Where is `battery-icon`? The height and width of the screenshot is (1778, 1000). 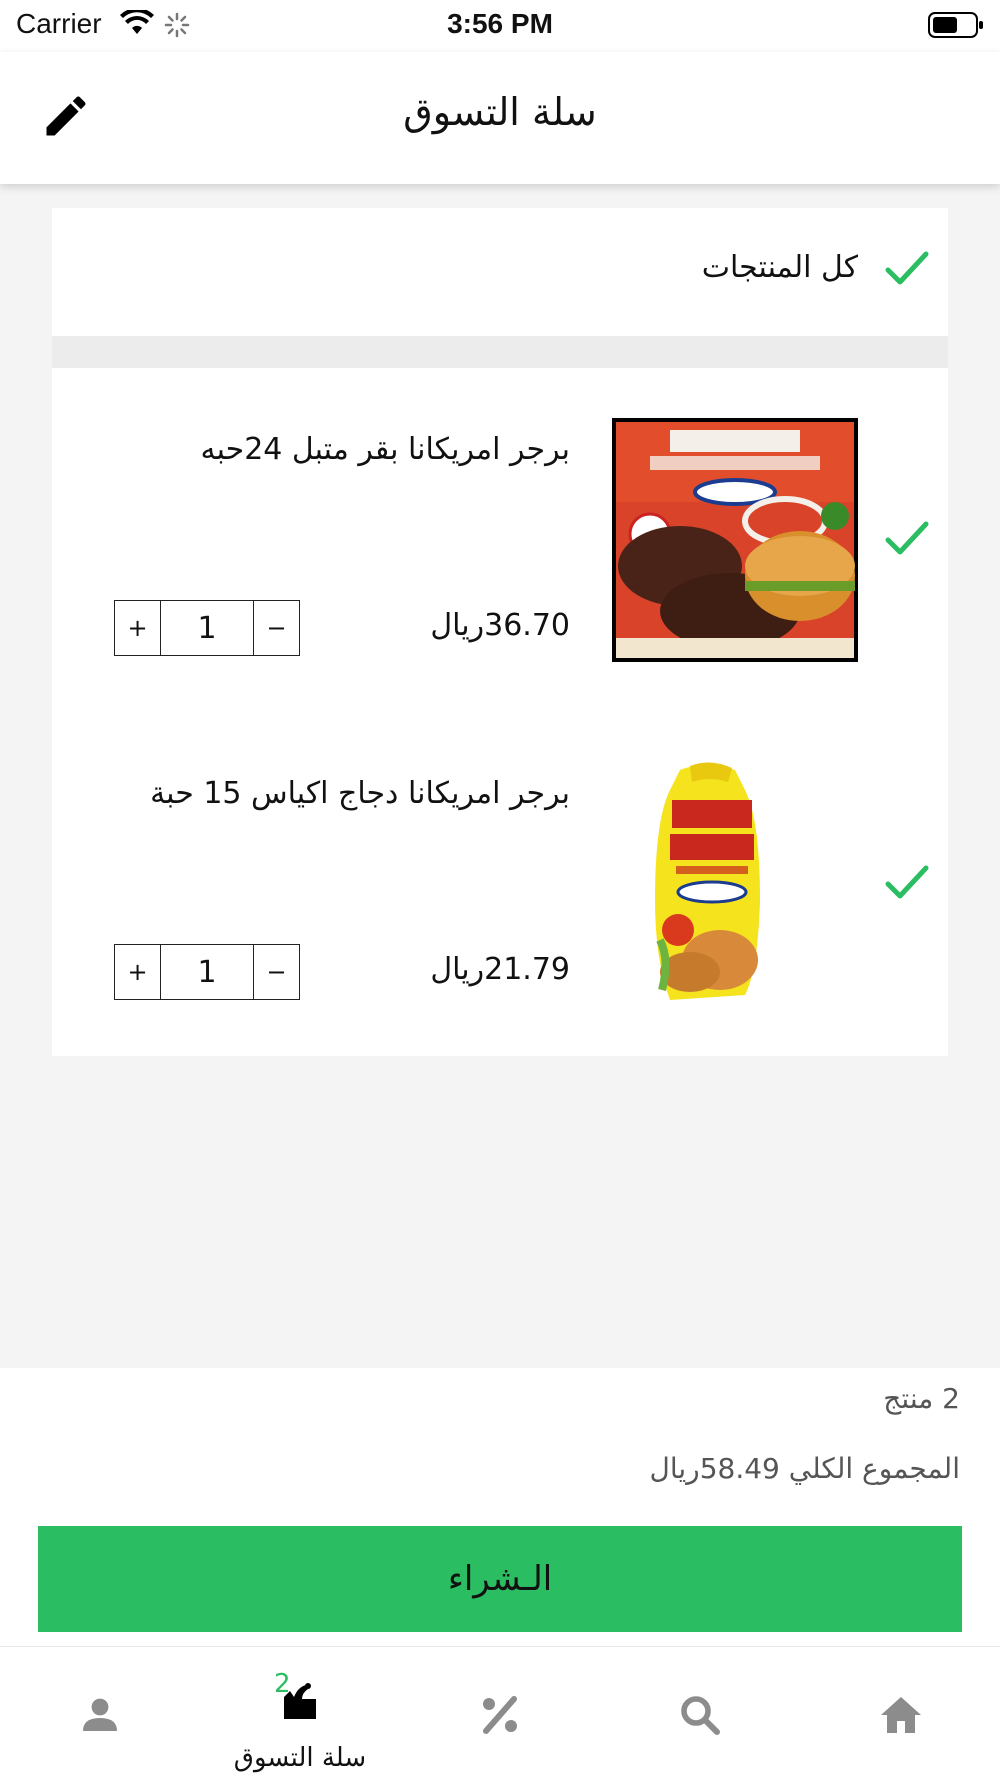 battery-icon is located at coordinates (956, 27).